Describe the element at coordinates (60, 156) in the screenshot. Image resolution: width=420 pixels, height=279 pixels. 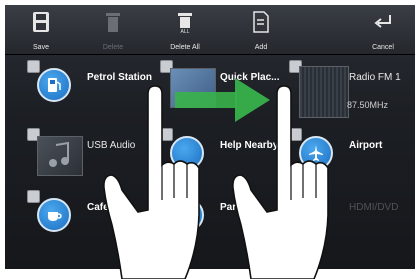
I see `music-note-icon` at that location.